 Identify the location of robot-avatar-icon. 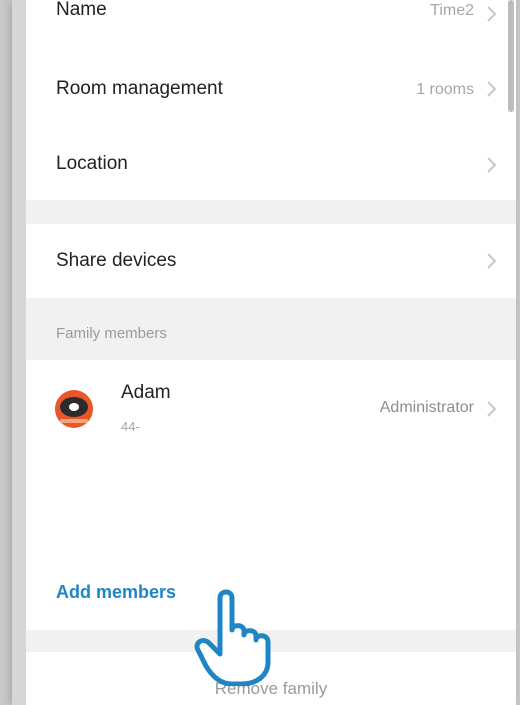
(74, 409).